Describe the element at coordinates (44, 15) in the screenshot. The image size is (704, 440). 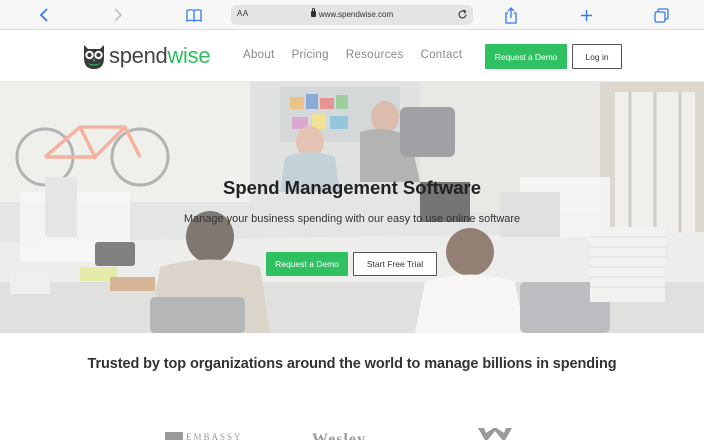
I see `back-icon` at that location.